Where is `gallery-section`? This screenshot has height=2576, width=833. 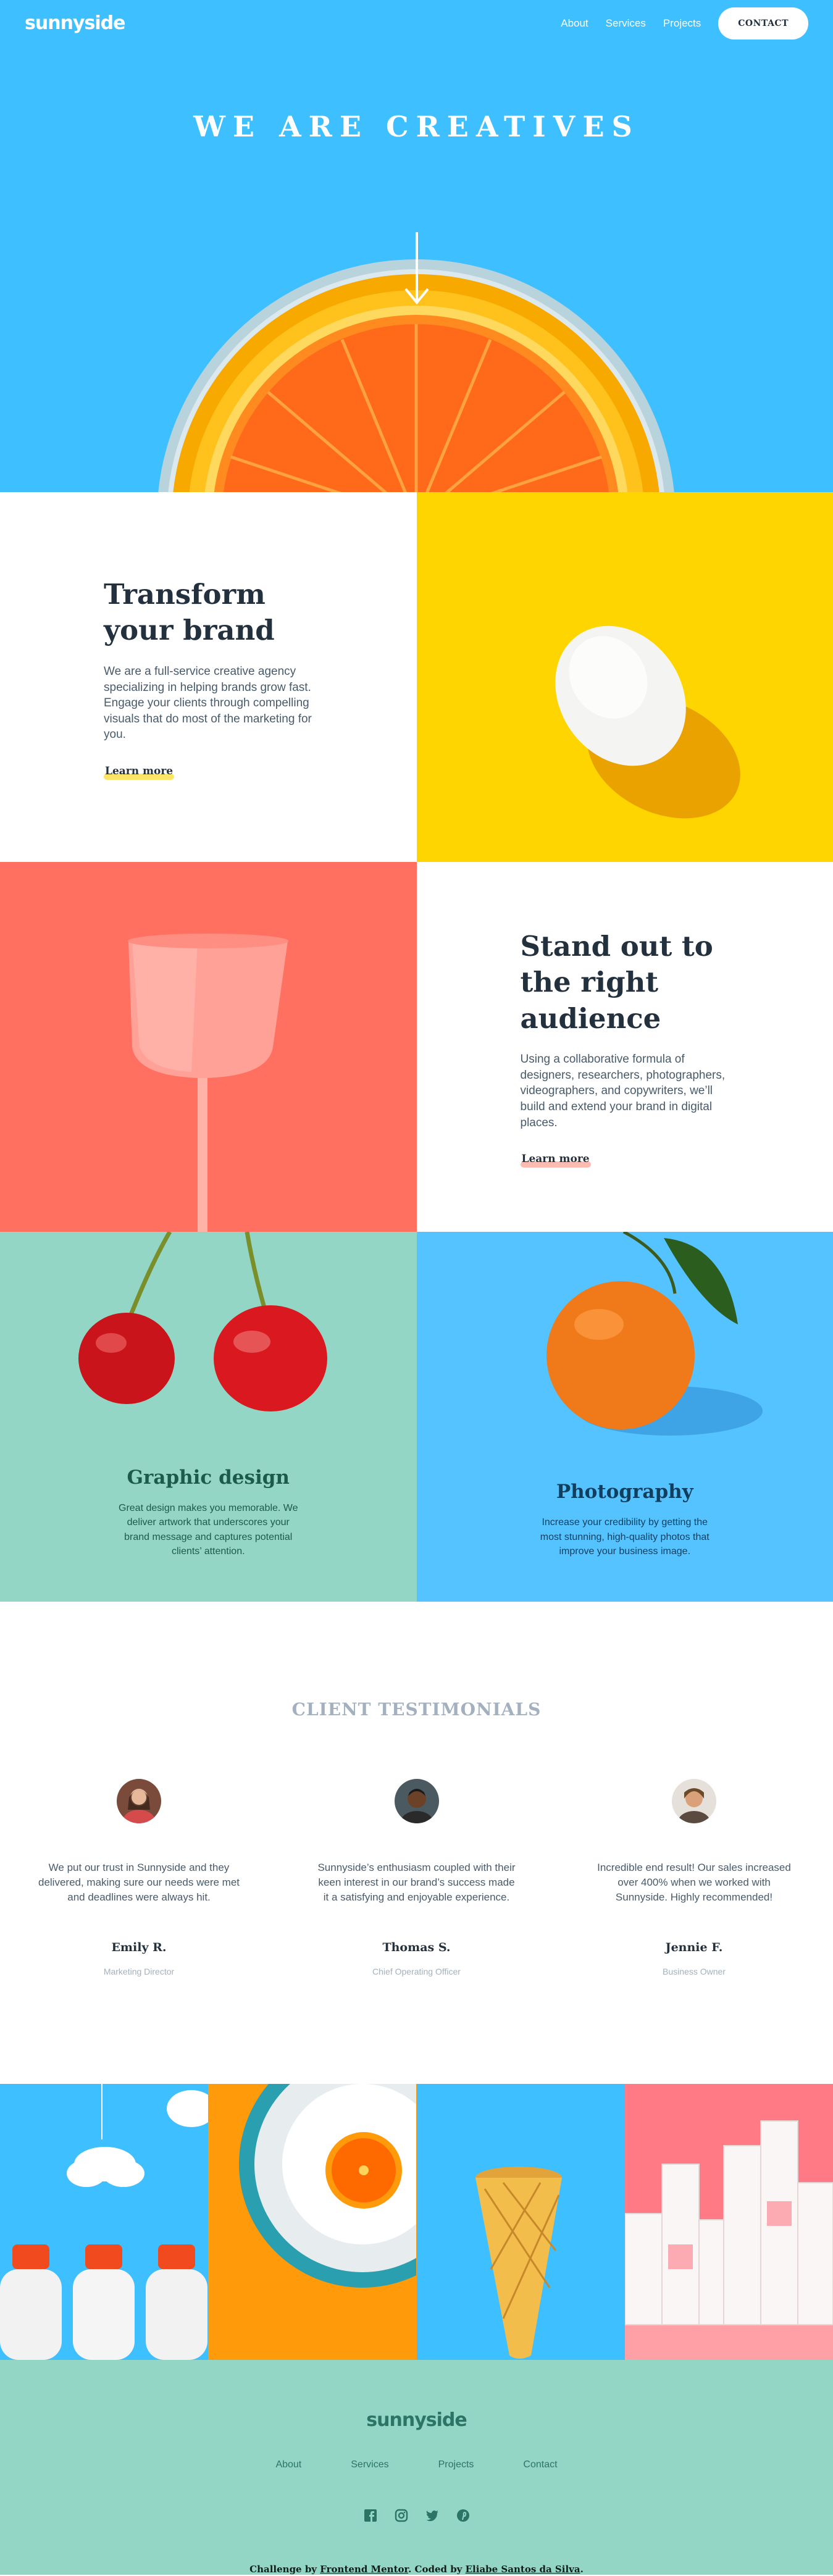
gallery-section is located at coordinates (416, 2222).